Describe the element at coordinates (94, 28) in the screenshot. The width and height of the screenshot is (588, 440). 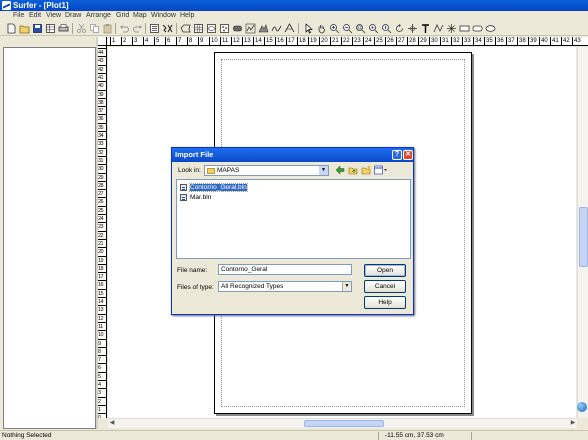
I see `copy-icon` at that location.